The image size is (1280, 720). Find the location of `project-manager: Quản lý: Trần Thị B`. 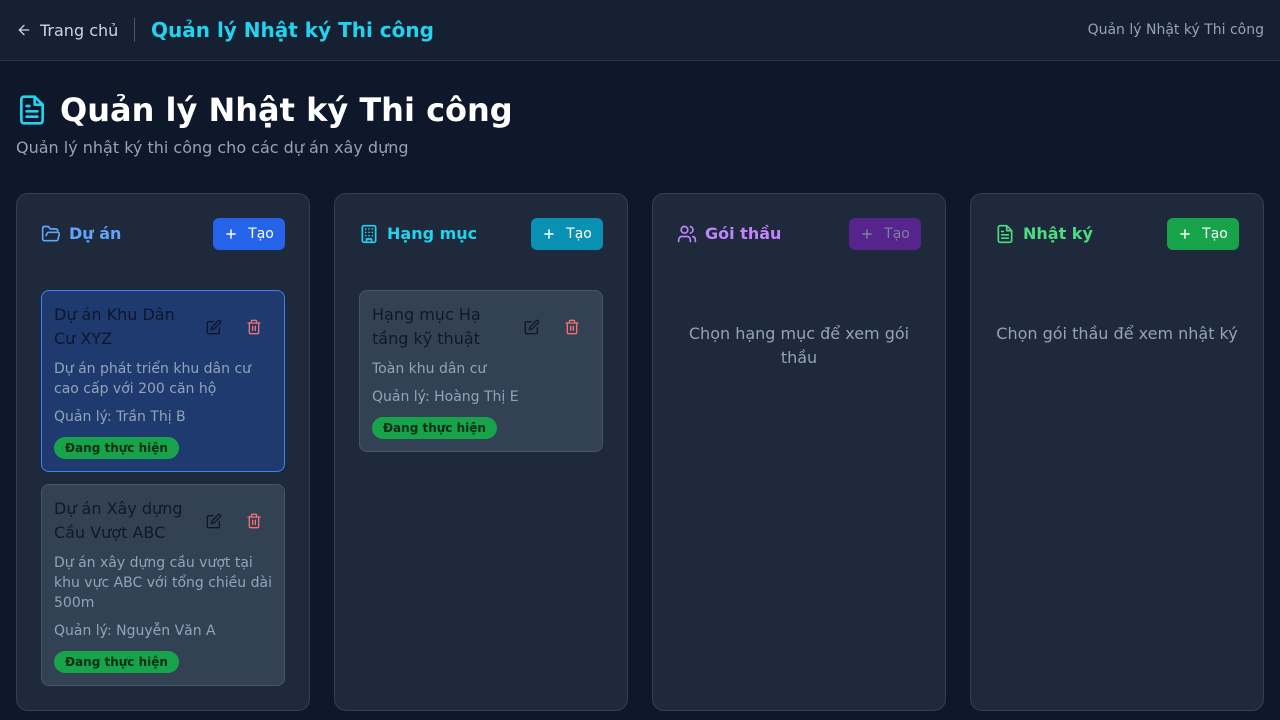

project-manager: Quản lý: Trần Thị B is located at coordinates (120, 417).